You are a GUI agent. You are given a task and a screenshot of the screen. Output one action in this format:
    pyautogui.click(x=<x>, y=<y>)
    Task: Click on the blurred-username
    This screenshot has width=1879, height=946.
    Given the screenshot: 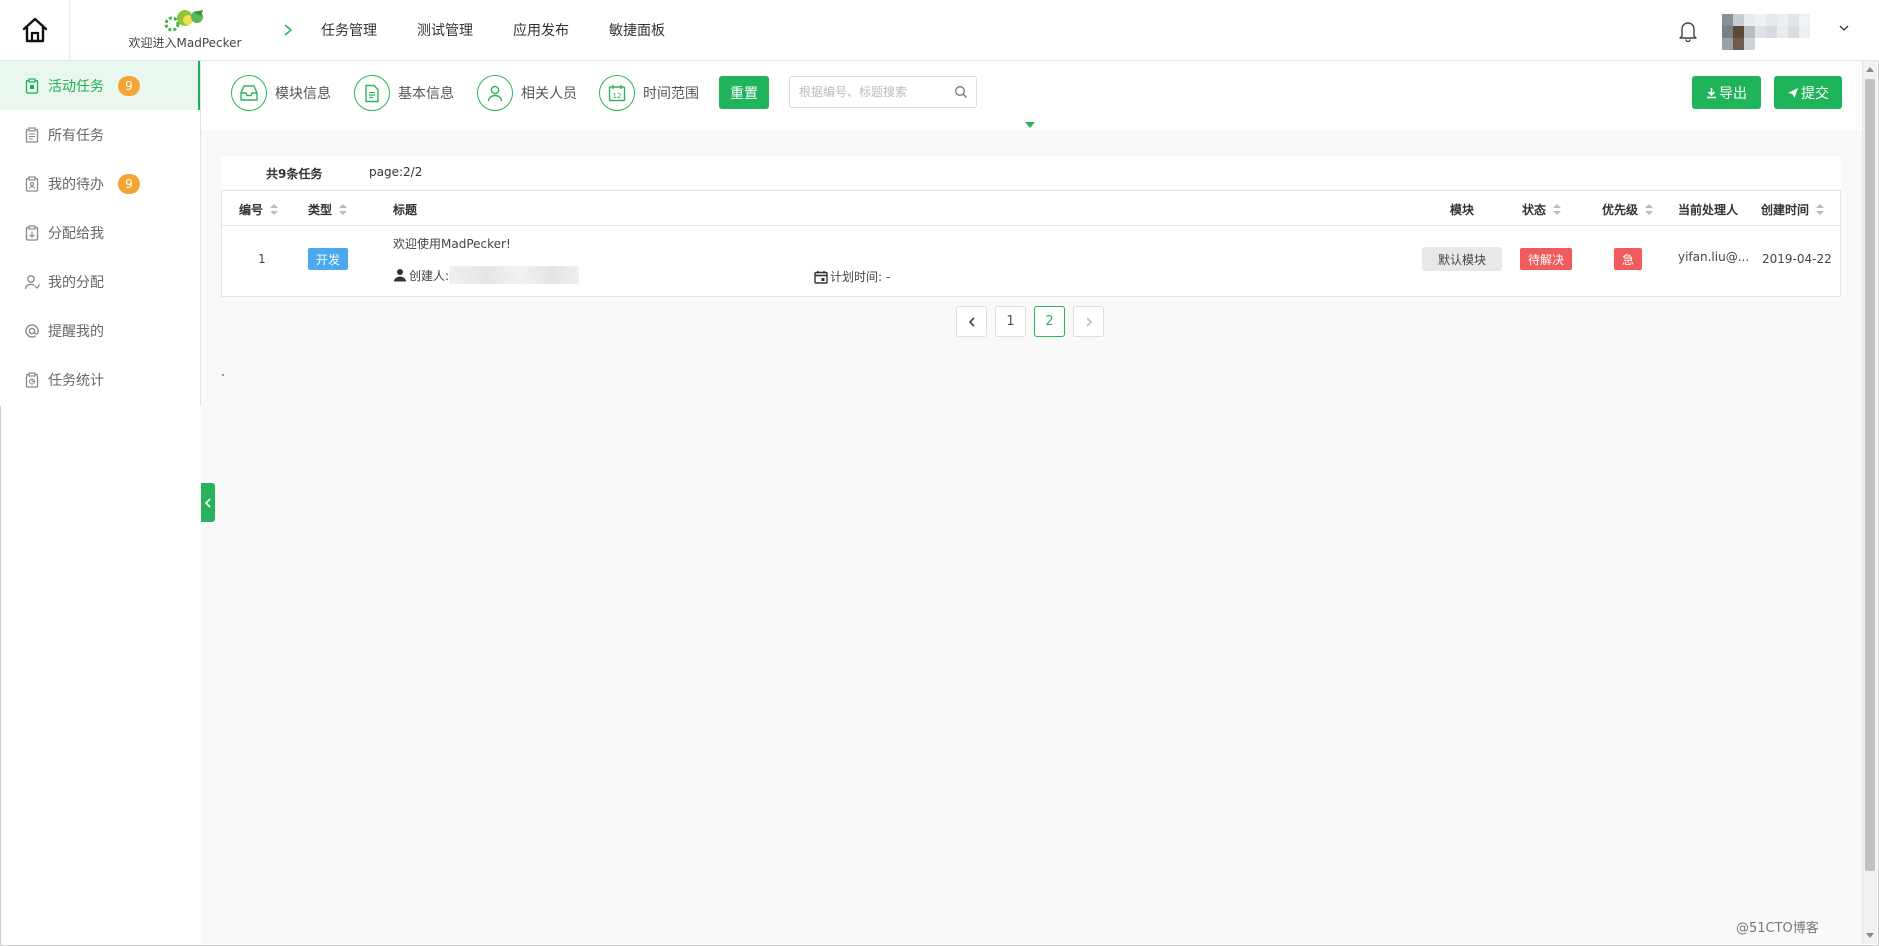 What is the action you would take?
    pyautogui.click(x=1766, y=32)
    